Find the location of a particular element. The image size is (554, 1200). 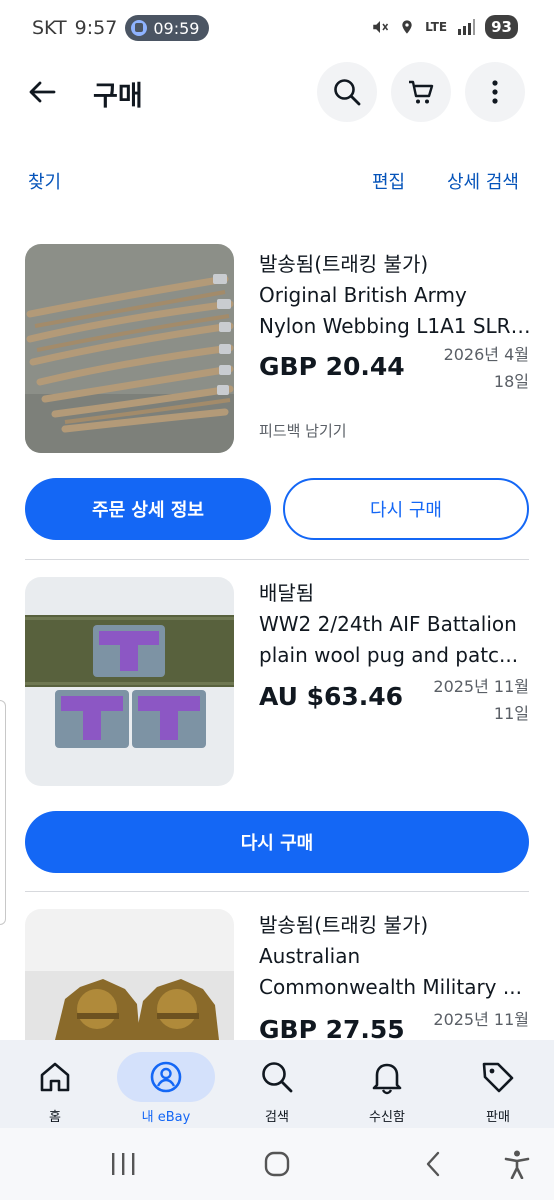

recent-apps-icon is located at coordinates (123, 1164).